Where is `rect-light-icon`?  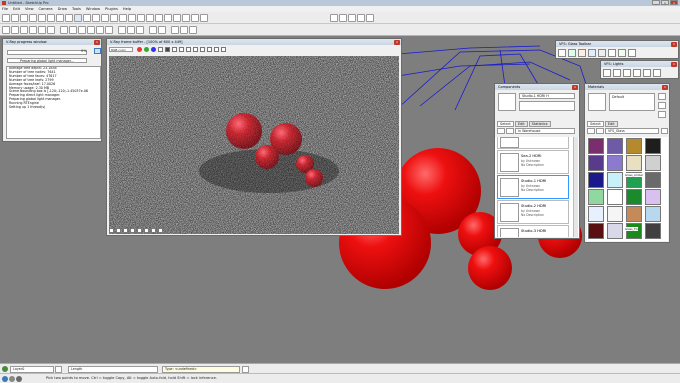 rect-light-icon is located at coordinates (637, 73).